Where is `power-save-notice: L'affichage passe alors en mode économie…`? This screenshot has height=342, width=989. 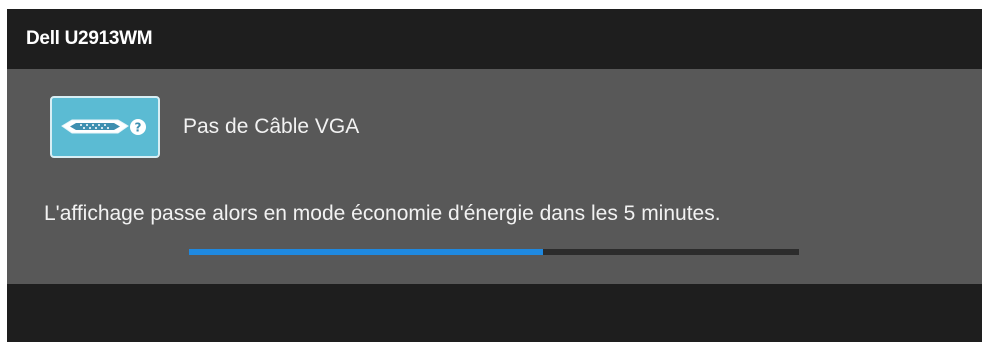
power-save-notice: L'affichage passe alors en mode économie… is located at coordinates (382, 213).